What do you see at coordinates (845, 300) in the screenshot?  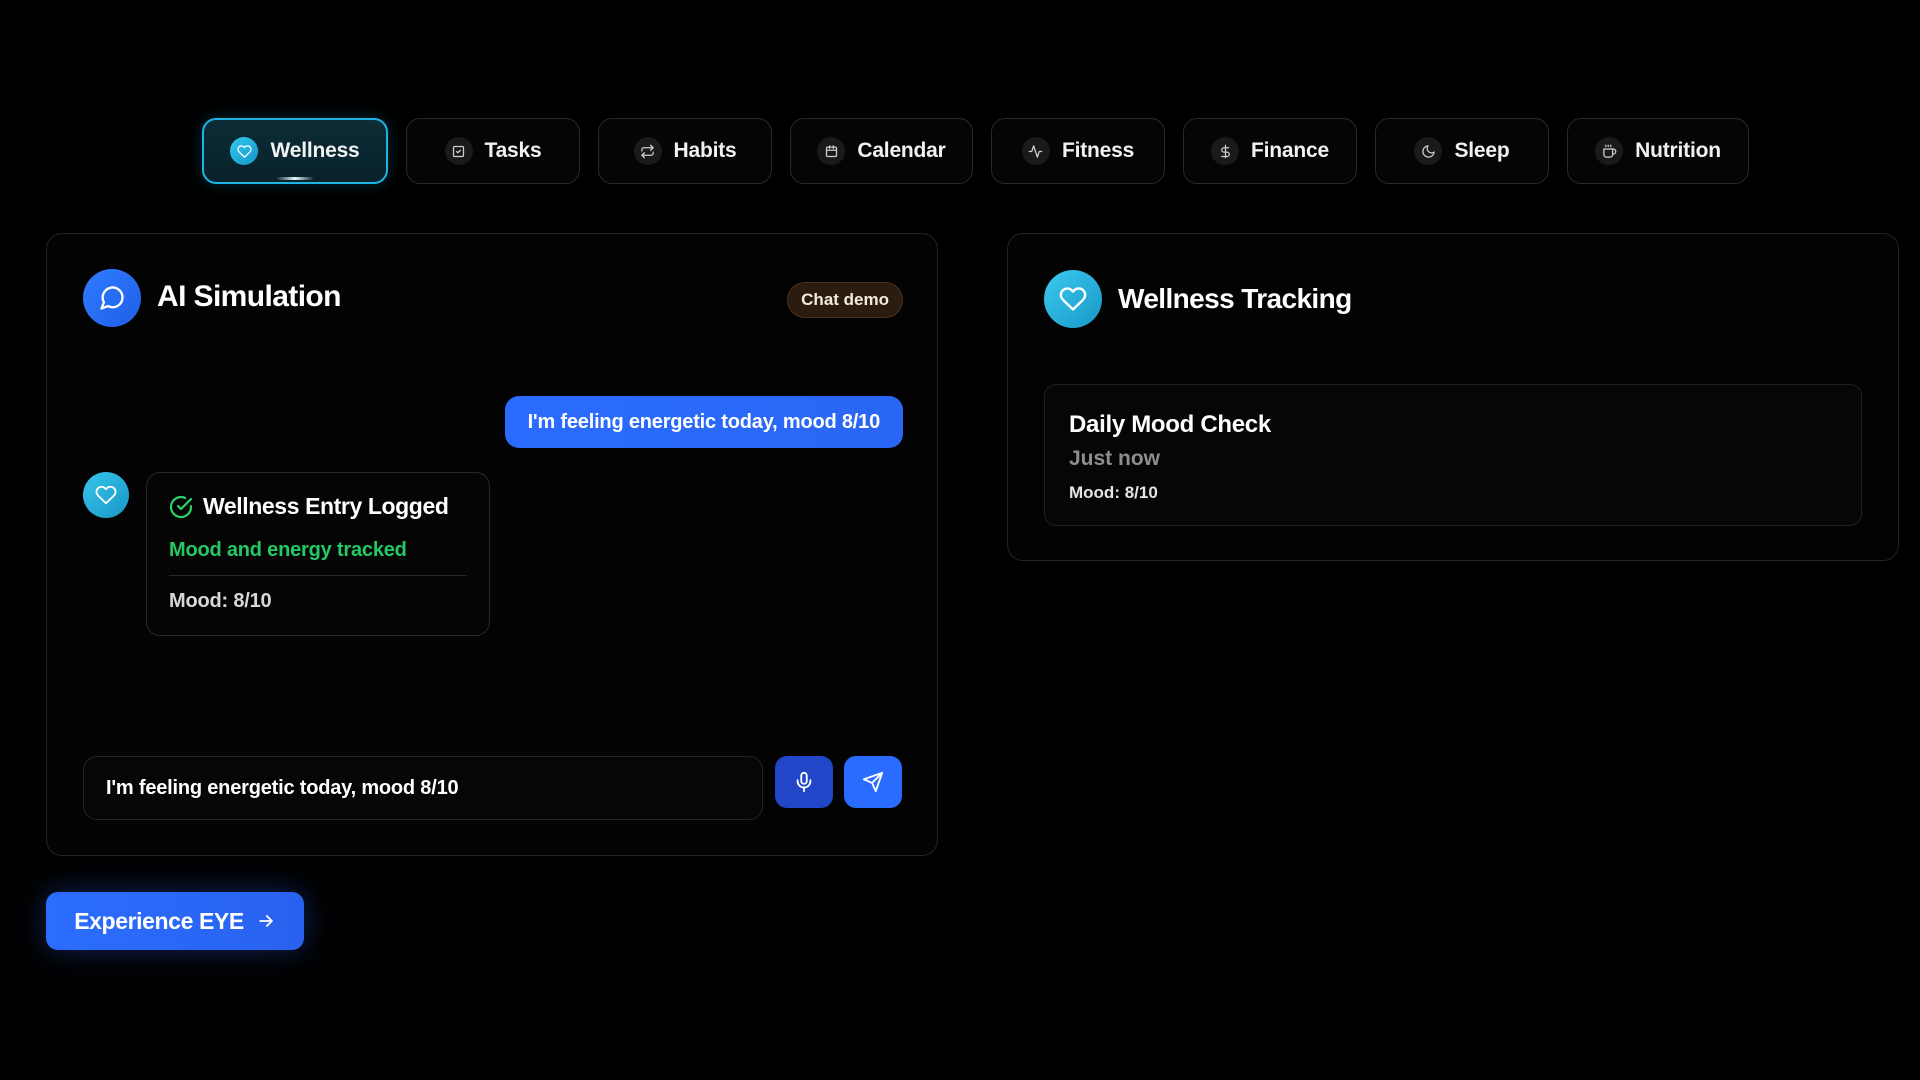 I see `chat-demo-badge: Chat demo` at bounding box center [845, 300].